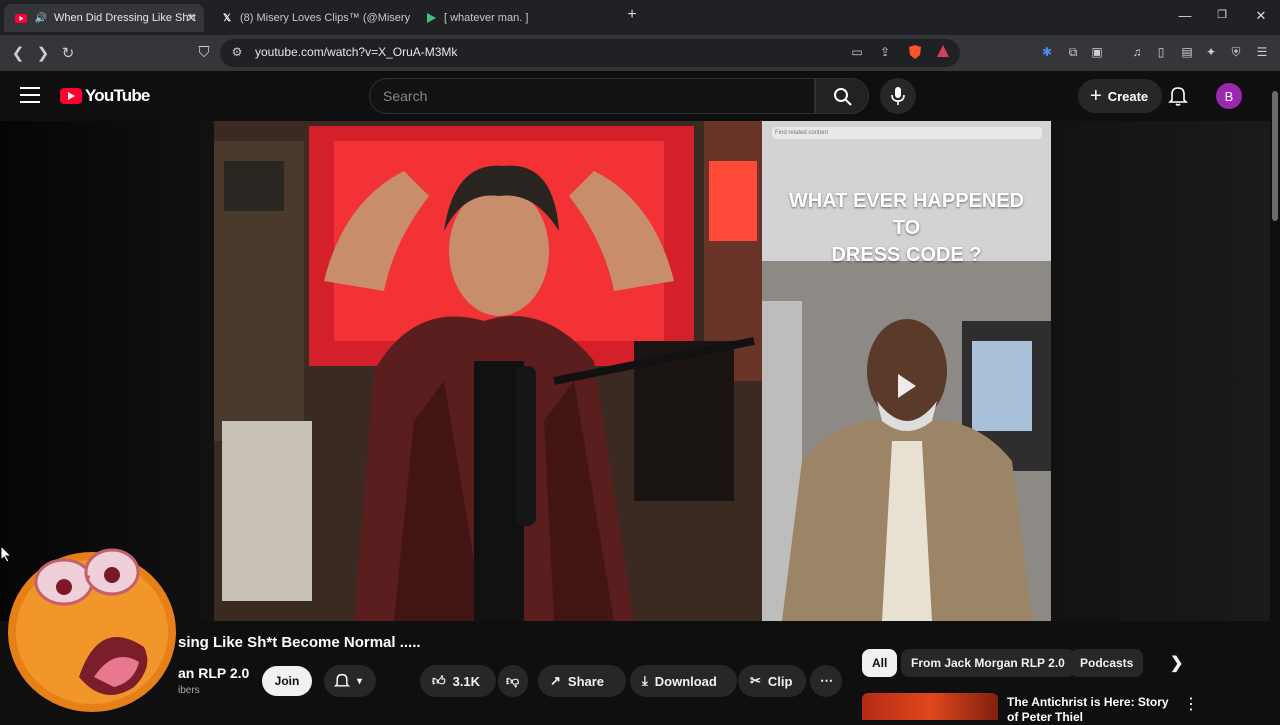 This screenshot has height=725, width=1280. I want to click on vpn-icon: ⛨, so click(1236, 52).